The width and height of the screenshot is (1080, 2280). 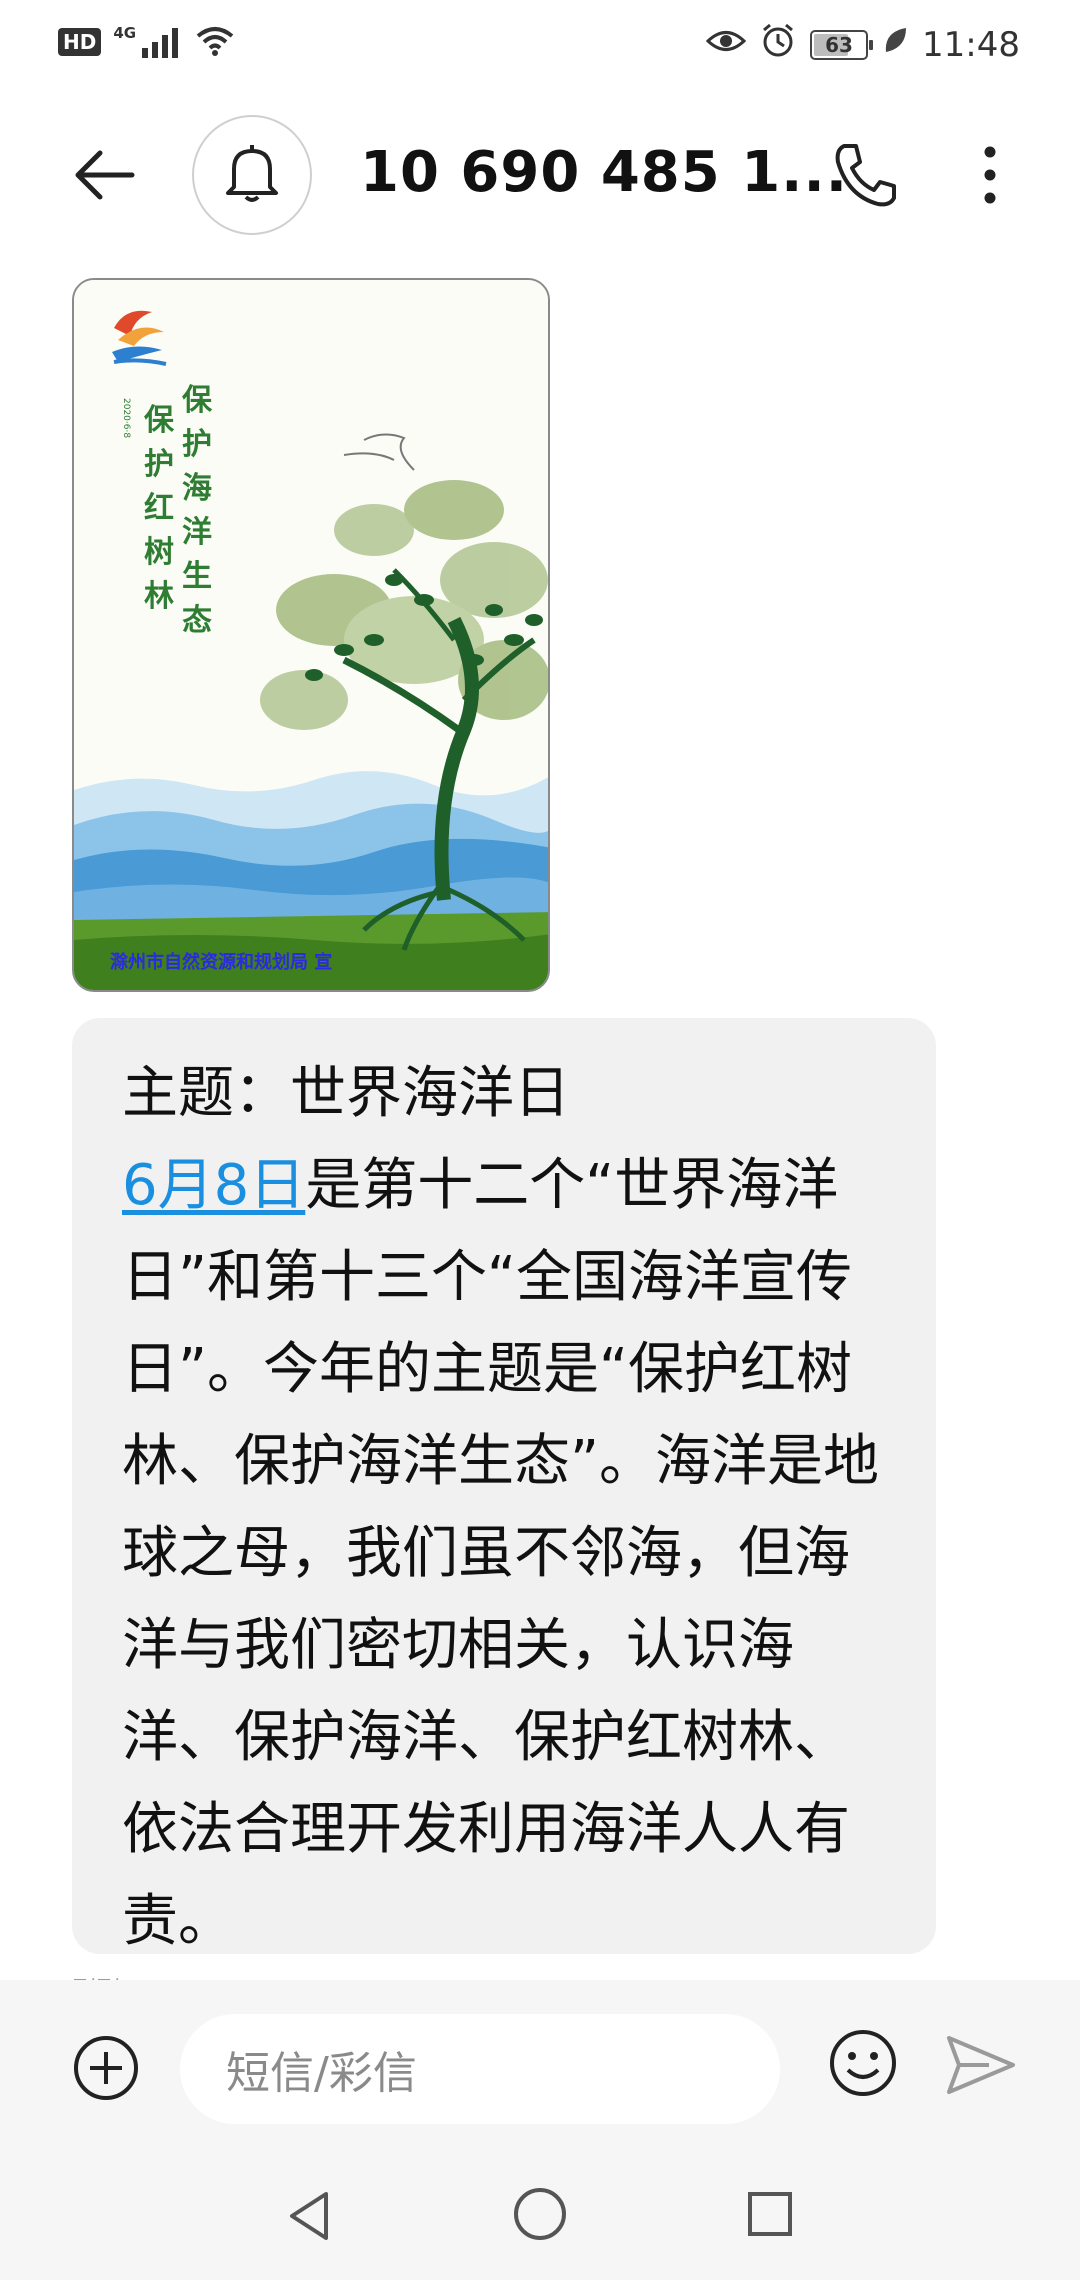 I want to click on battery-level: 63, so click(x=839, y=44).